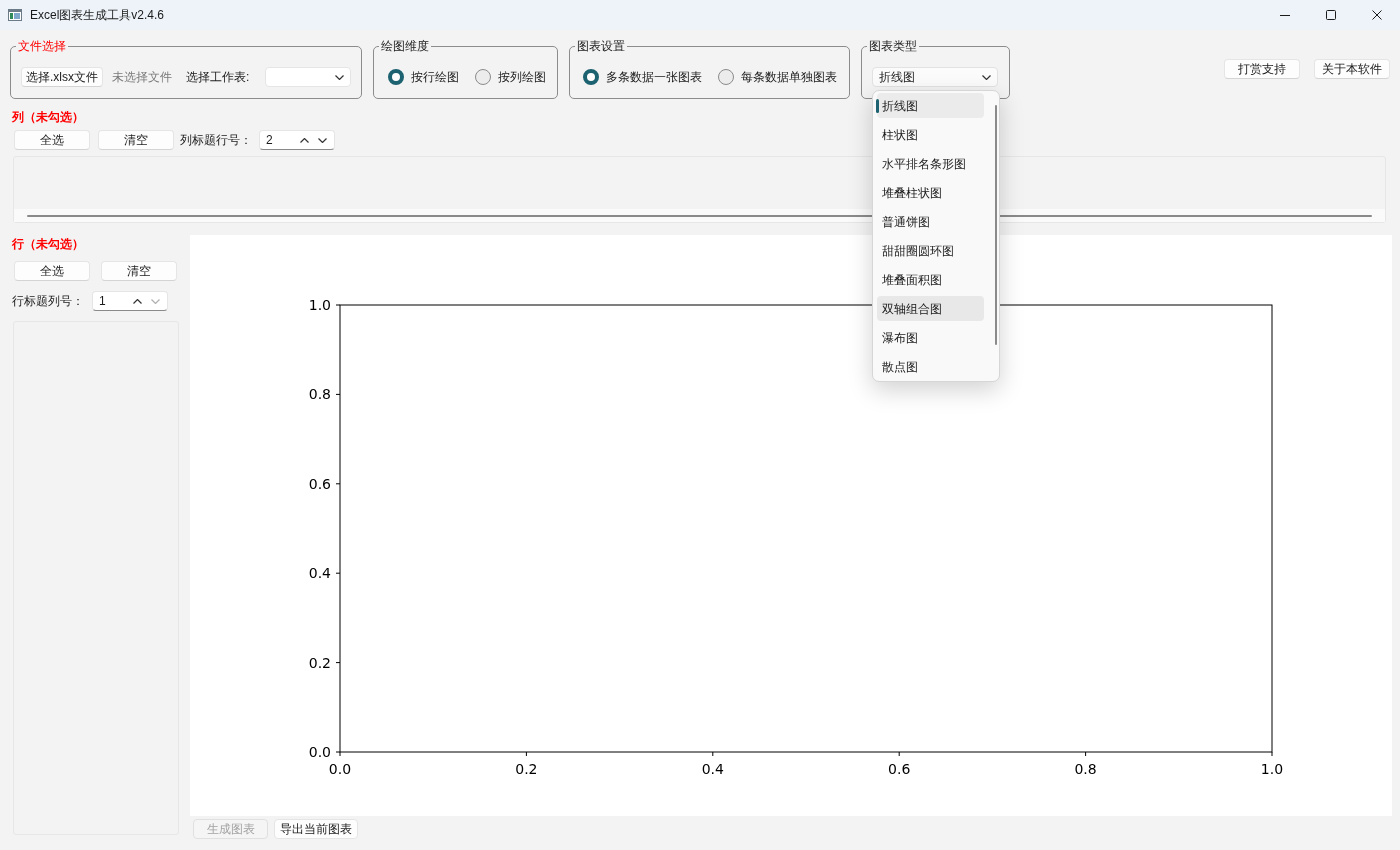  Describe the element at coordinates (935, 77) in the screenshot. I see `chart-type-combo: 折线图` at that location.